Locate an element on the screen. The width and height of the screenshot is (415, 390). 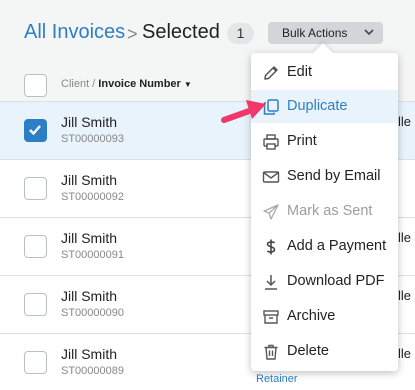
row-invoice-number: ST00000092 is located at coordinates (92, 197).